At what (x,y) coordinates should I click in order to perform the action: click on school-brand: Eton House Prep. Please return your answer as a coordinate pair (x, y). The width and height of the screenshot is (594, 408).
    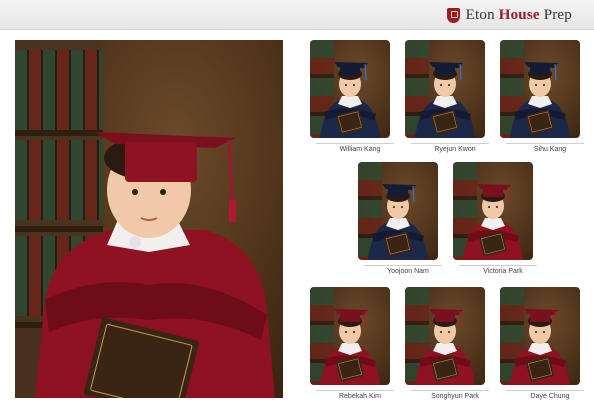
    Looking at the image, I should click on (509, 15).